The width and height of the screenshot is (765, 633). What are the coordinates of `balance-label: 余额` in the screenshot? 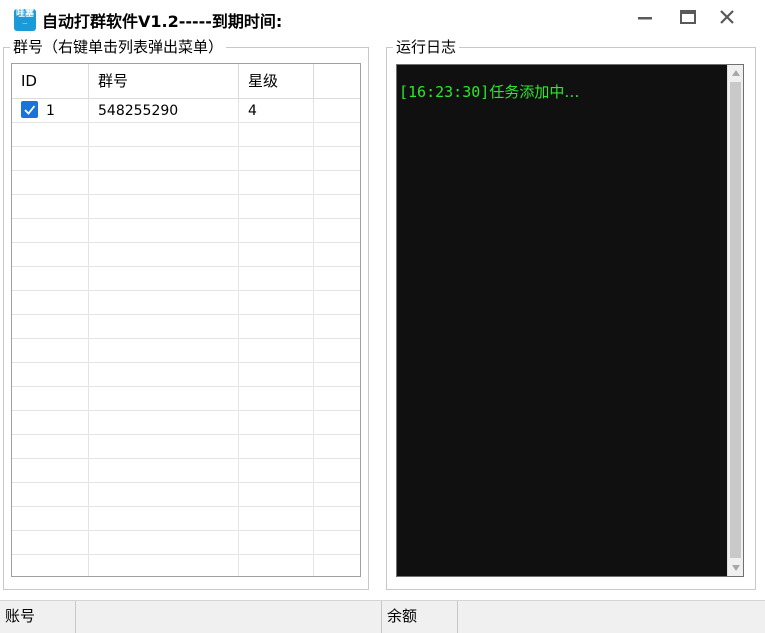 It's located at (420, 617).